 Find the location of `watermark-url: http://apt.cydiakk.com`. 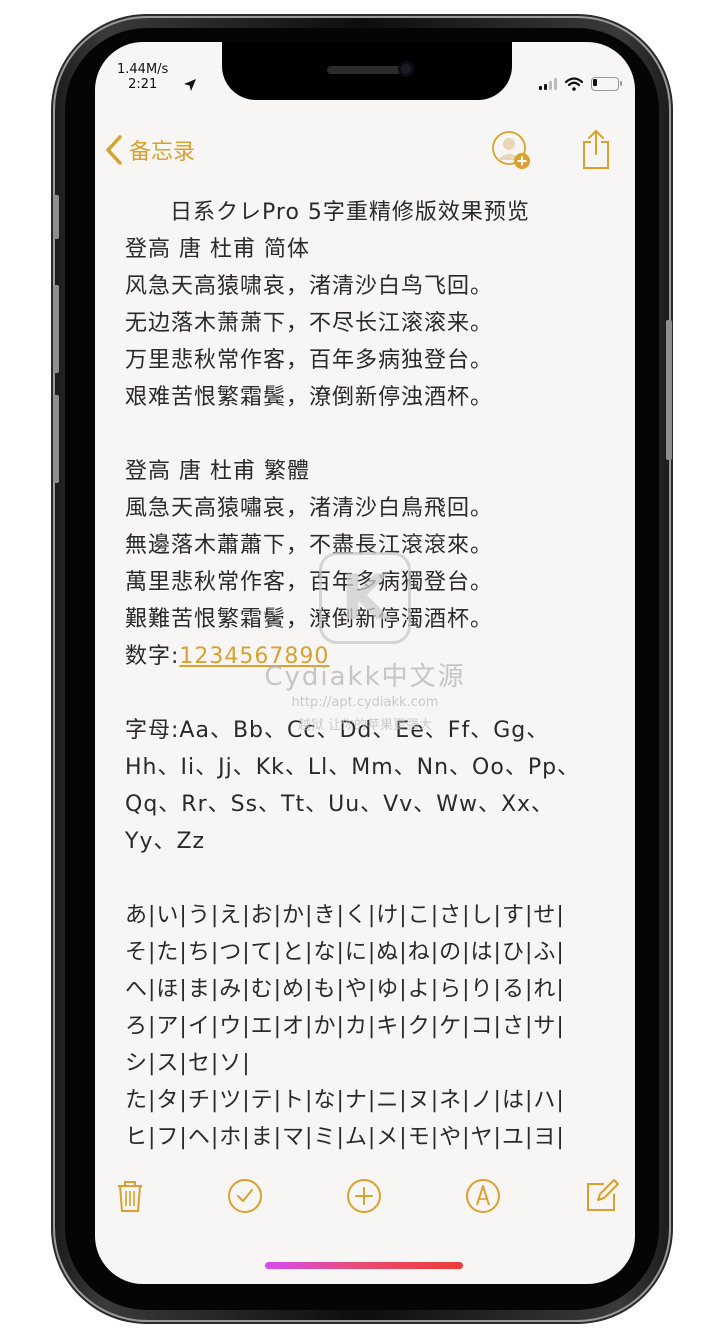

watermark-url: http://apt.cydiakk.com is located at coordinates (365, 702).